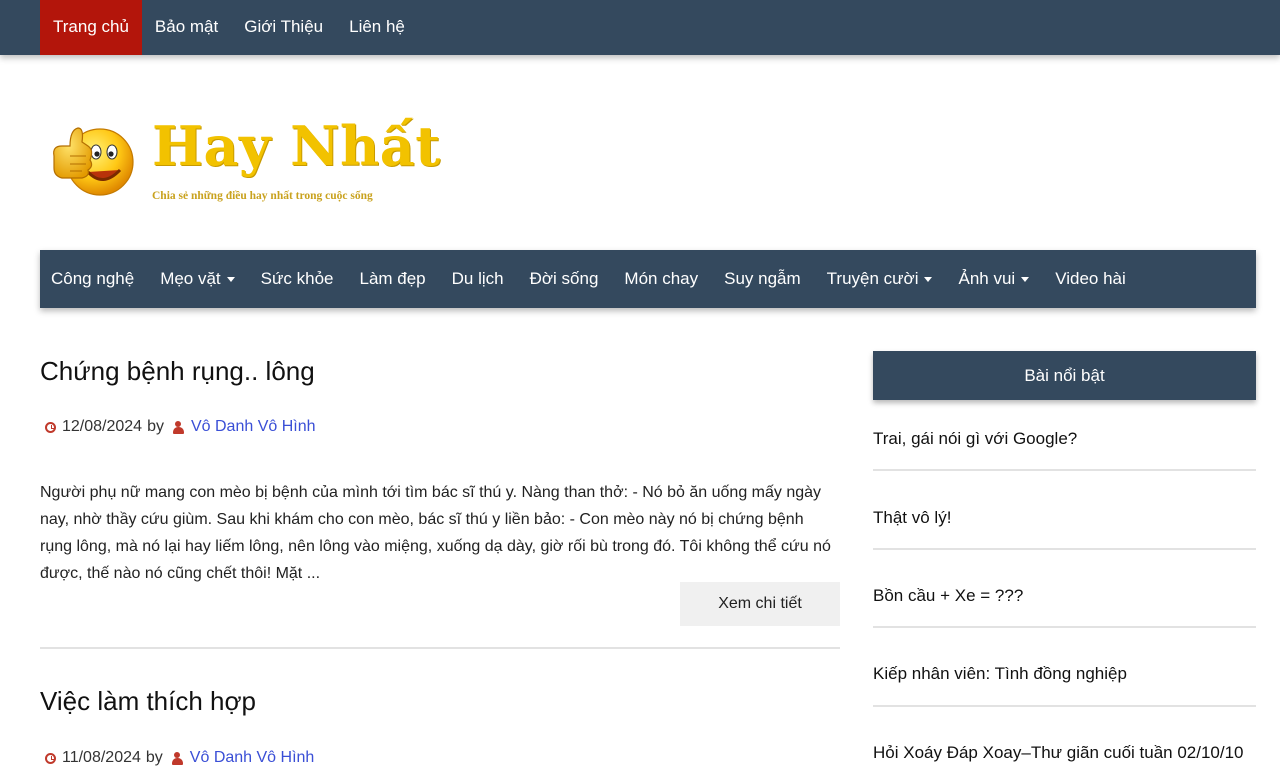  I want to click on thumbs-up-smiley-icon, so click(93, 161).